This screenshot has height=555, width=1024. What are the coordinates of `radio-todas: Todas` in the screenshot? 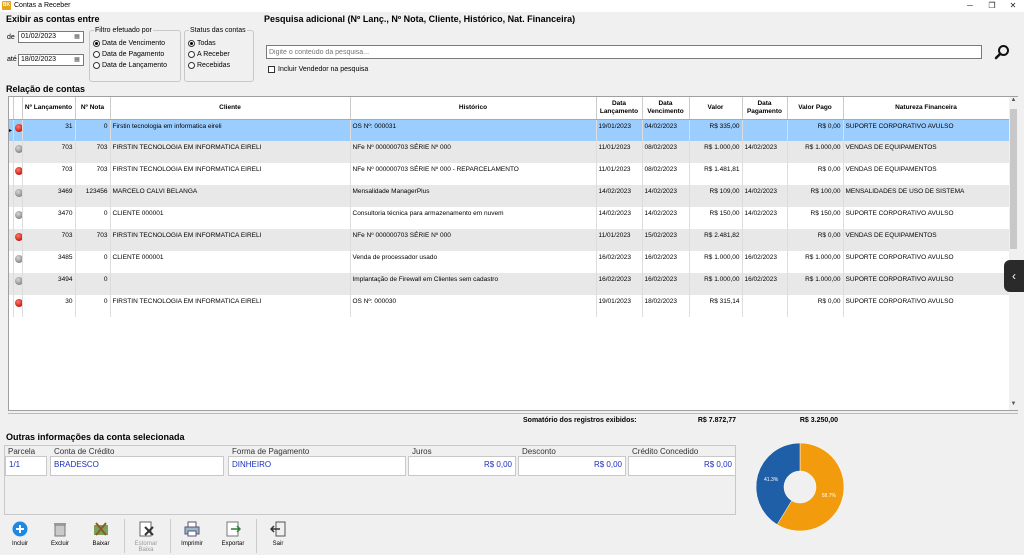 It's located at (209, 43).